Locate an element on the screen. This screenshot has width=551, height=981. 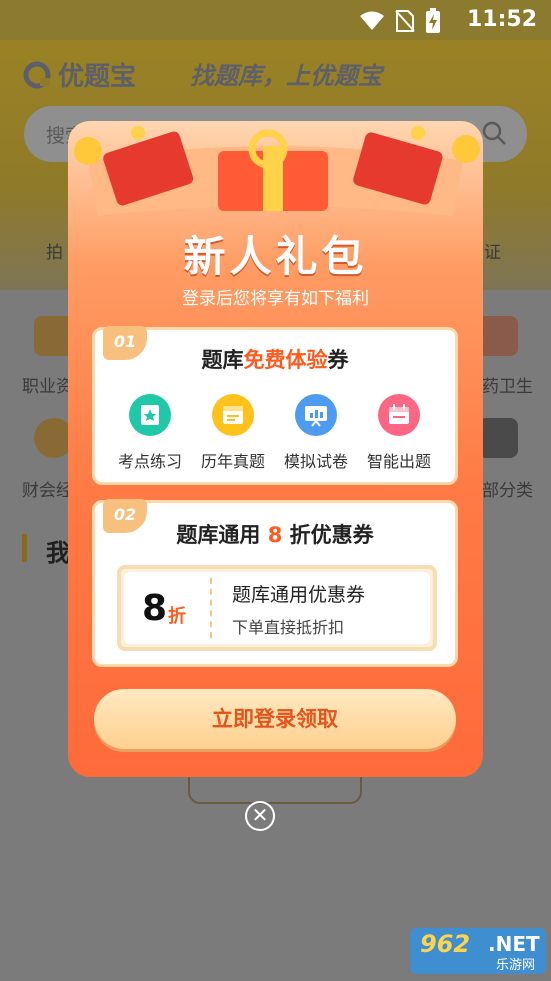
coupon-body: 8 折 题库通用优惠券 下单直接抵折扣 is located at coordinates (277, 608).